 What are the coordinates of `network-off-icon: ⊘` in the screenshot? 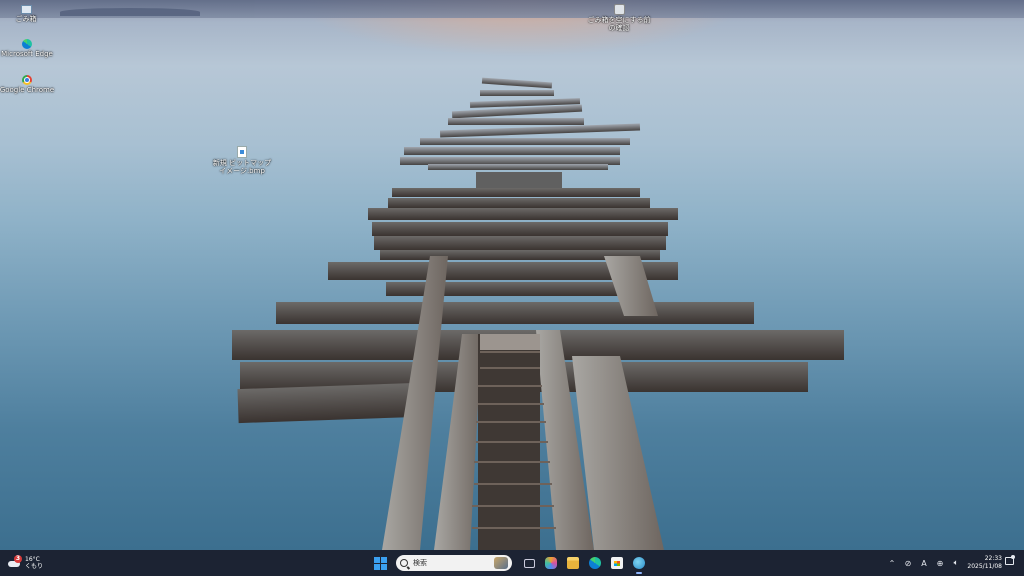 It's located at (908, 563).